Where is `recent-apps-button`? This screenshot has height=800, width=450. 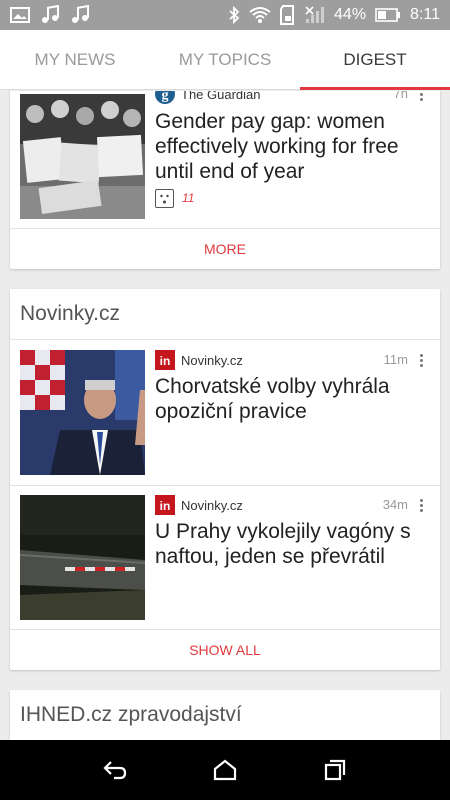
recent-apps-button is located at coordinates (335, 770).